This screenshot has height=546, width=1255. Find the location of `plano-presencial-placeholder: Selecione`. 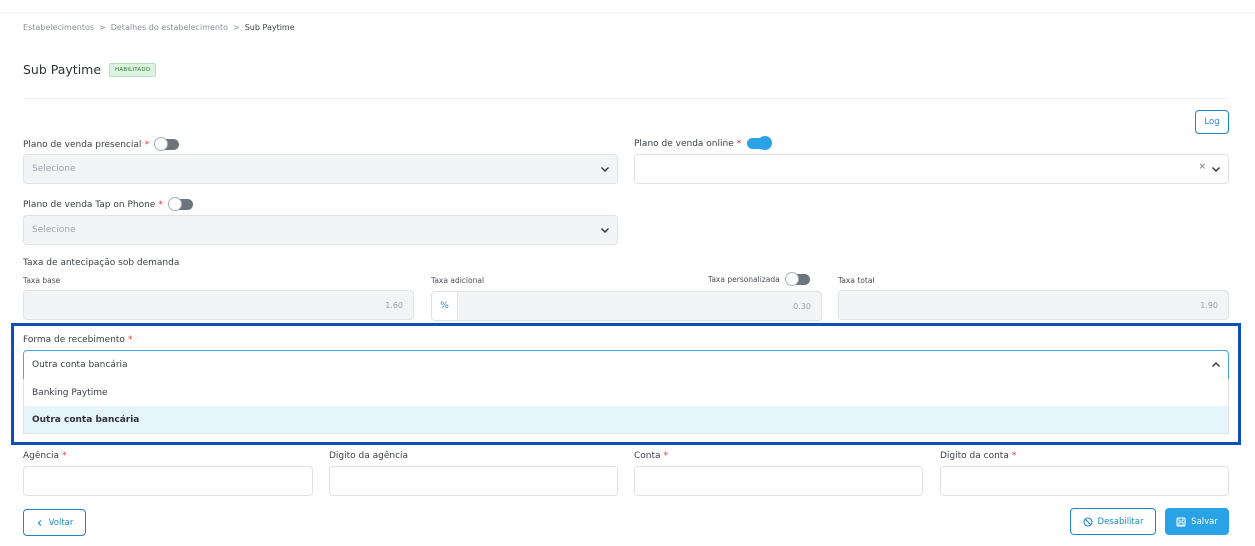

plano-presencial-placeholder: Selecione is located at coordinates (54, 169).